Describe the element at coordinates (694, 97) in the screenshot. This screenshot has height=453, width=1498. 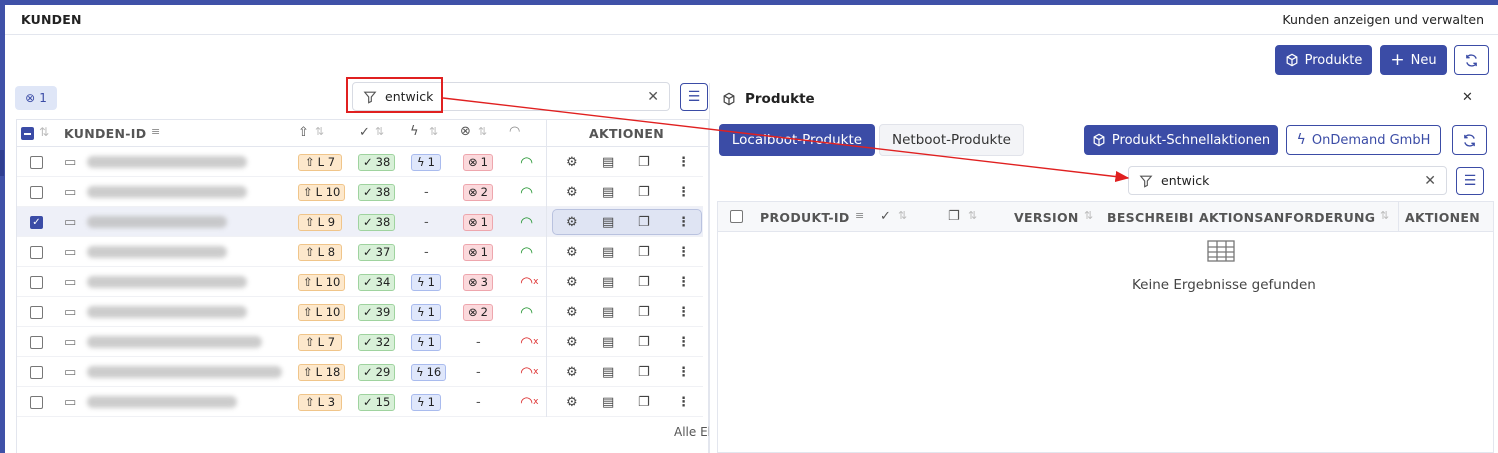
I see `column-settings-button: ☰` at that location.